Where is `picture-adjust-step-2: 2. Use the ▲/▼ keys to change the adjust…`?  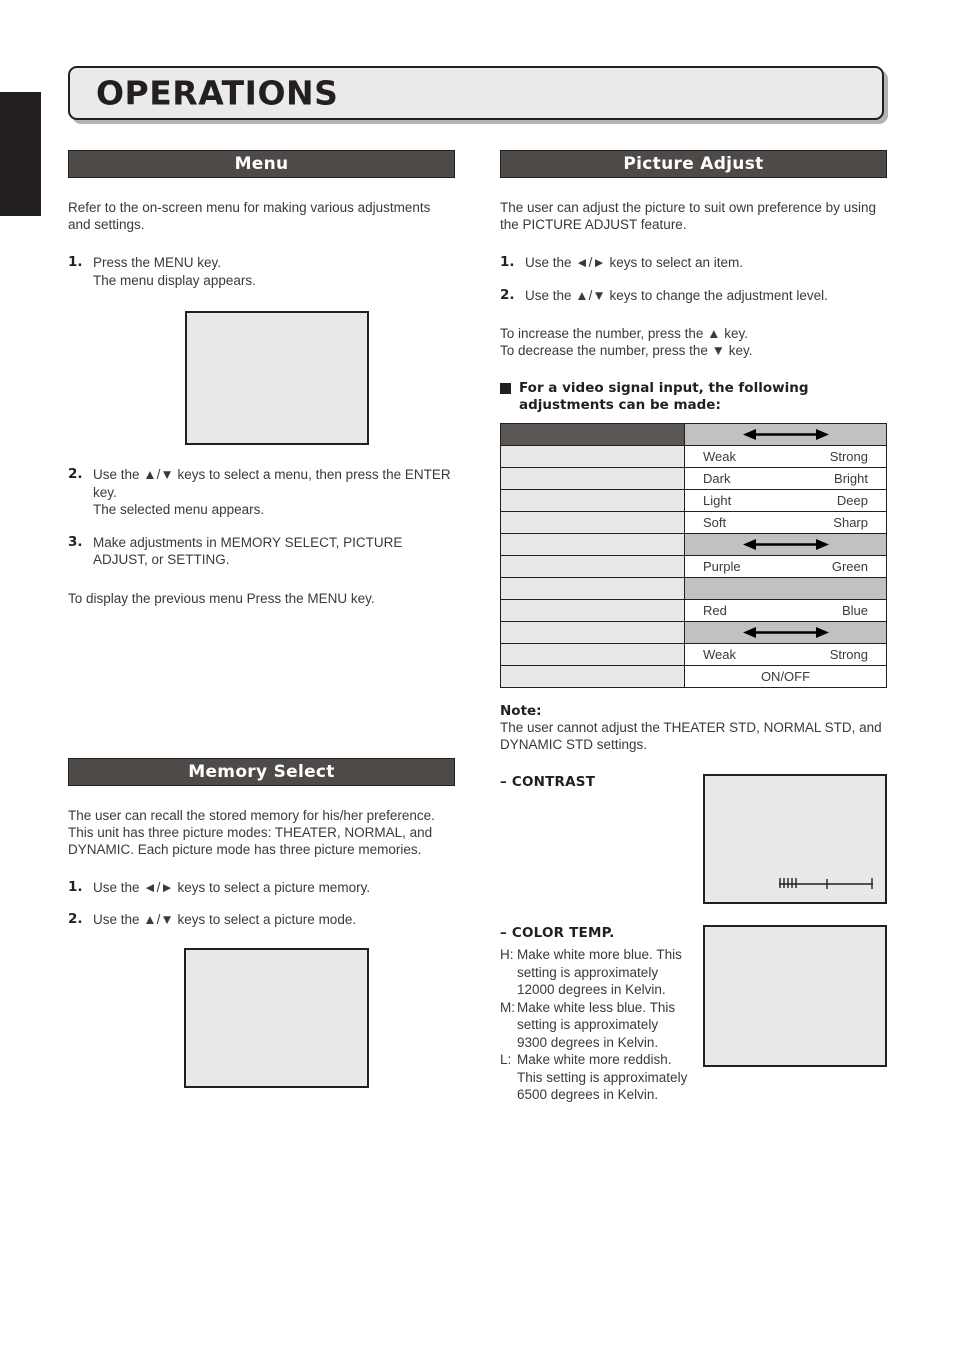
picture-adjust-step-2: 2. Use the ▲/▼ keys to change the adjust… is located at coordinates (693, 296).